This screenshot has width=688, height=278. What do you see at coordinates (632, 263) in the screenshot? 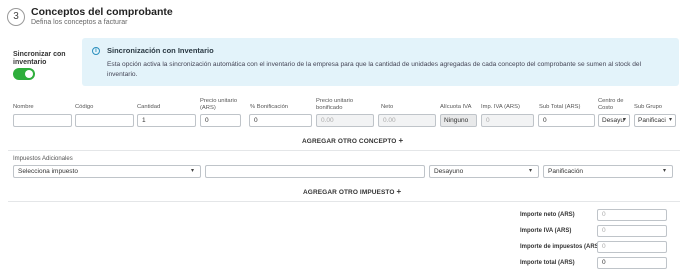
I see `importe-total-field: 0` at bounding box center [632, 263].